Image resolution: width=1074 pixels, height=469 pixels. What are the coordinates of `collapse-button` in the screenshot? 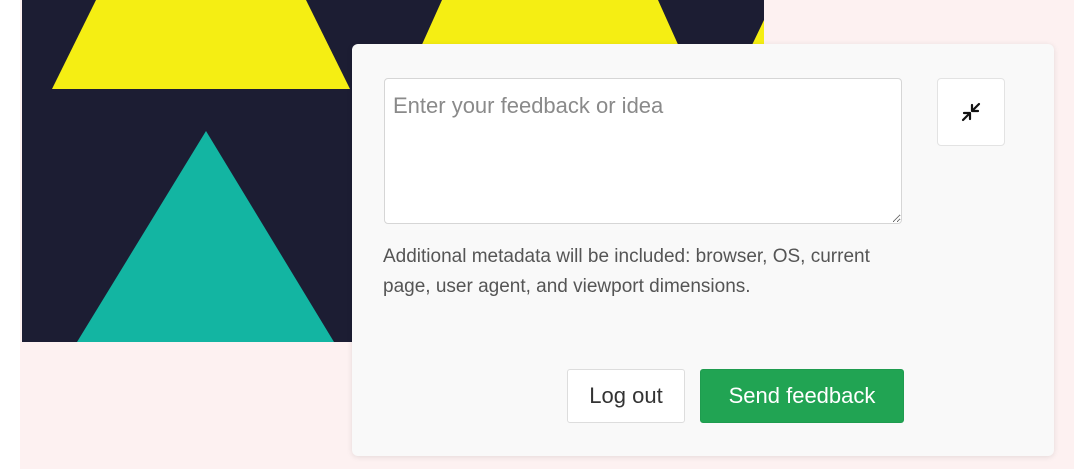 It's located at (971, 112).